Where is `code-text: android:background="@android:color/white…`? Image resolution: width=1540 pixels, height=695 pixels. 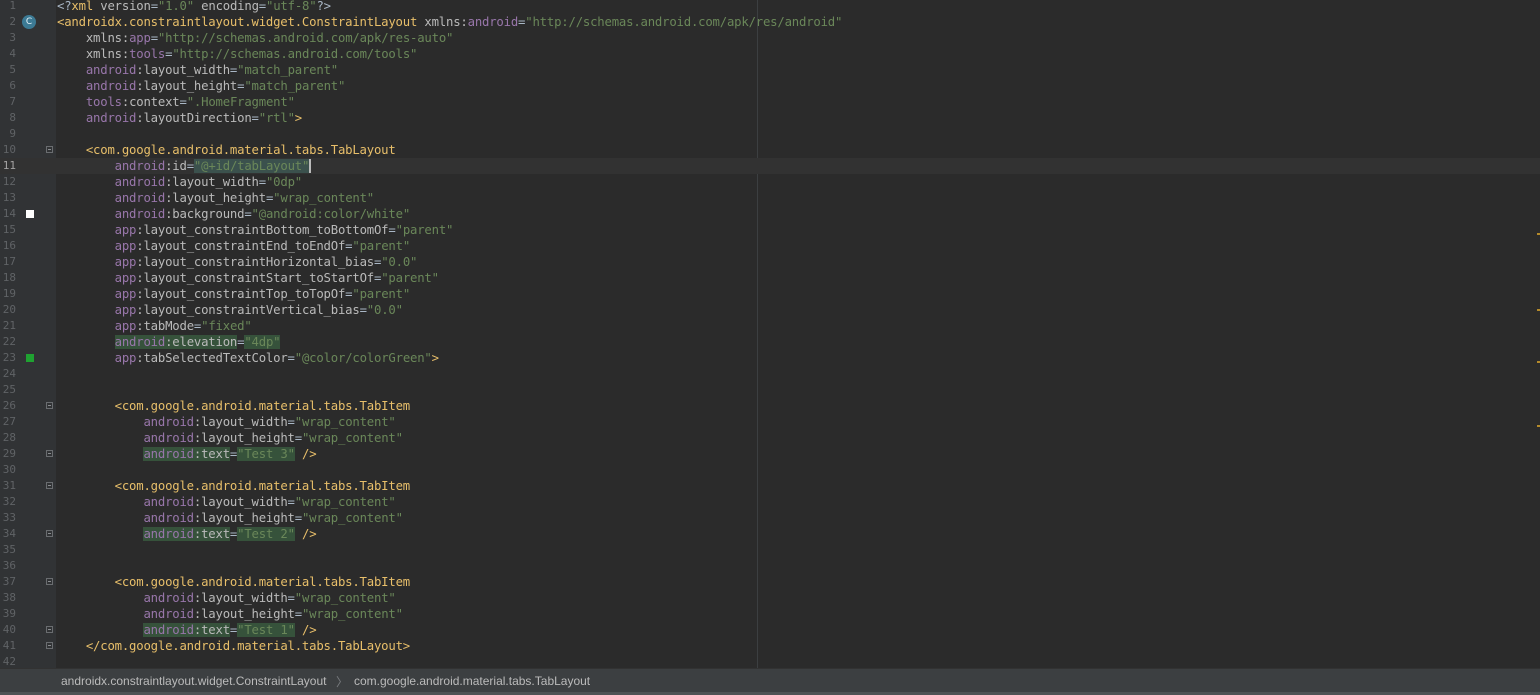
code-text: android:background="@android:color/white… is located at coordinates (234, 214).